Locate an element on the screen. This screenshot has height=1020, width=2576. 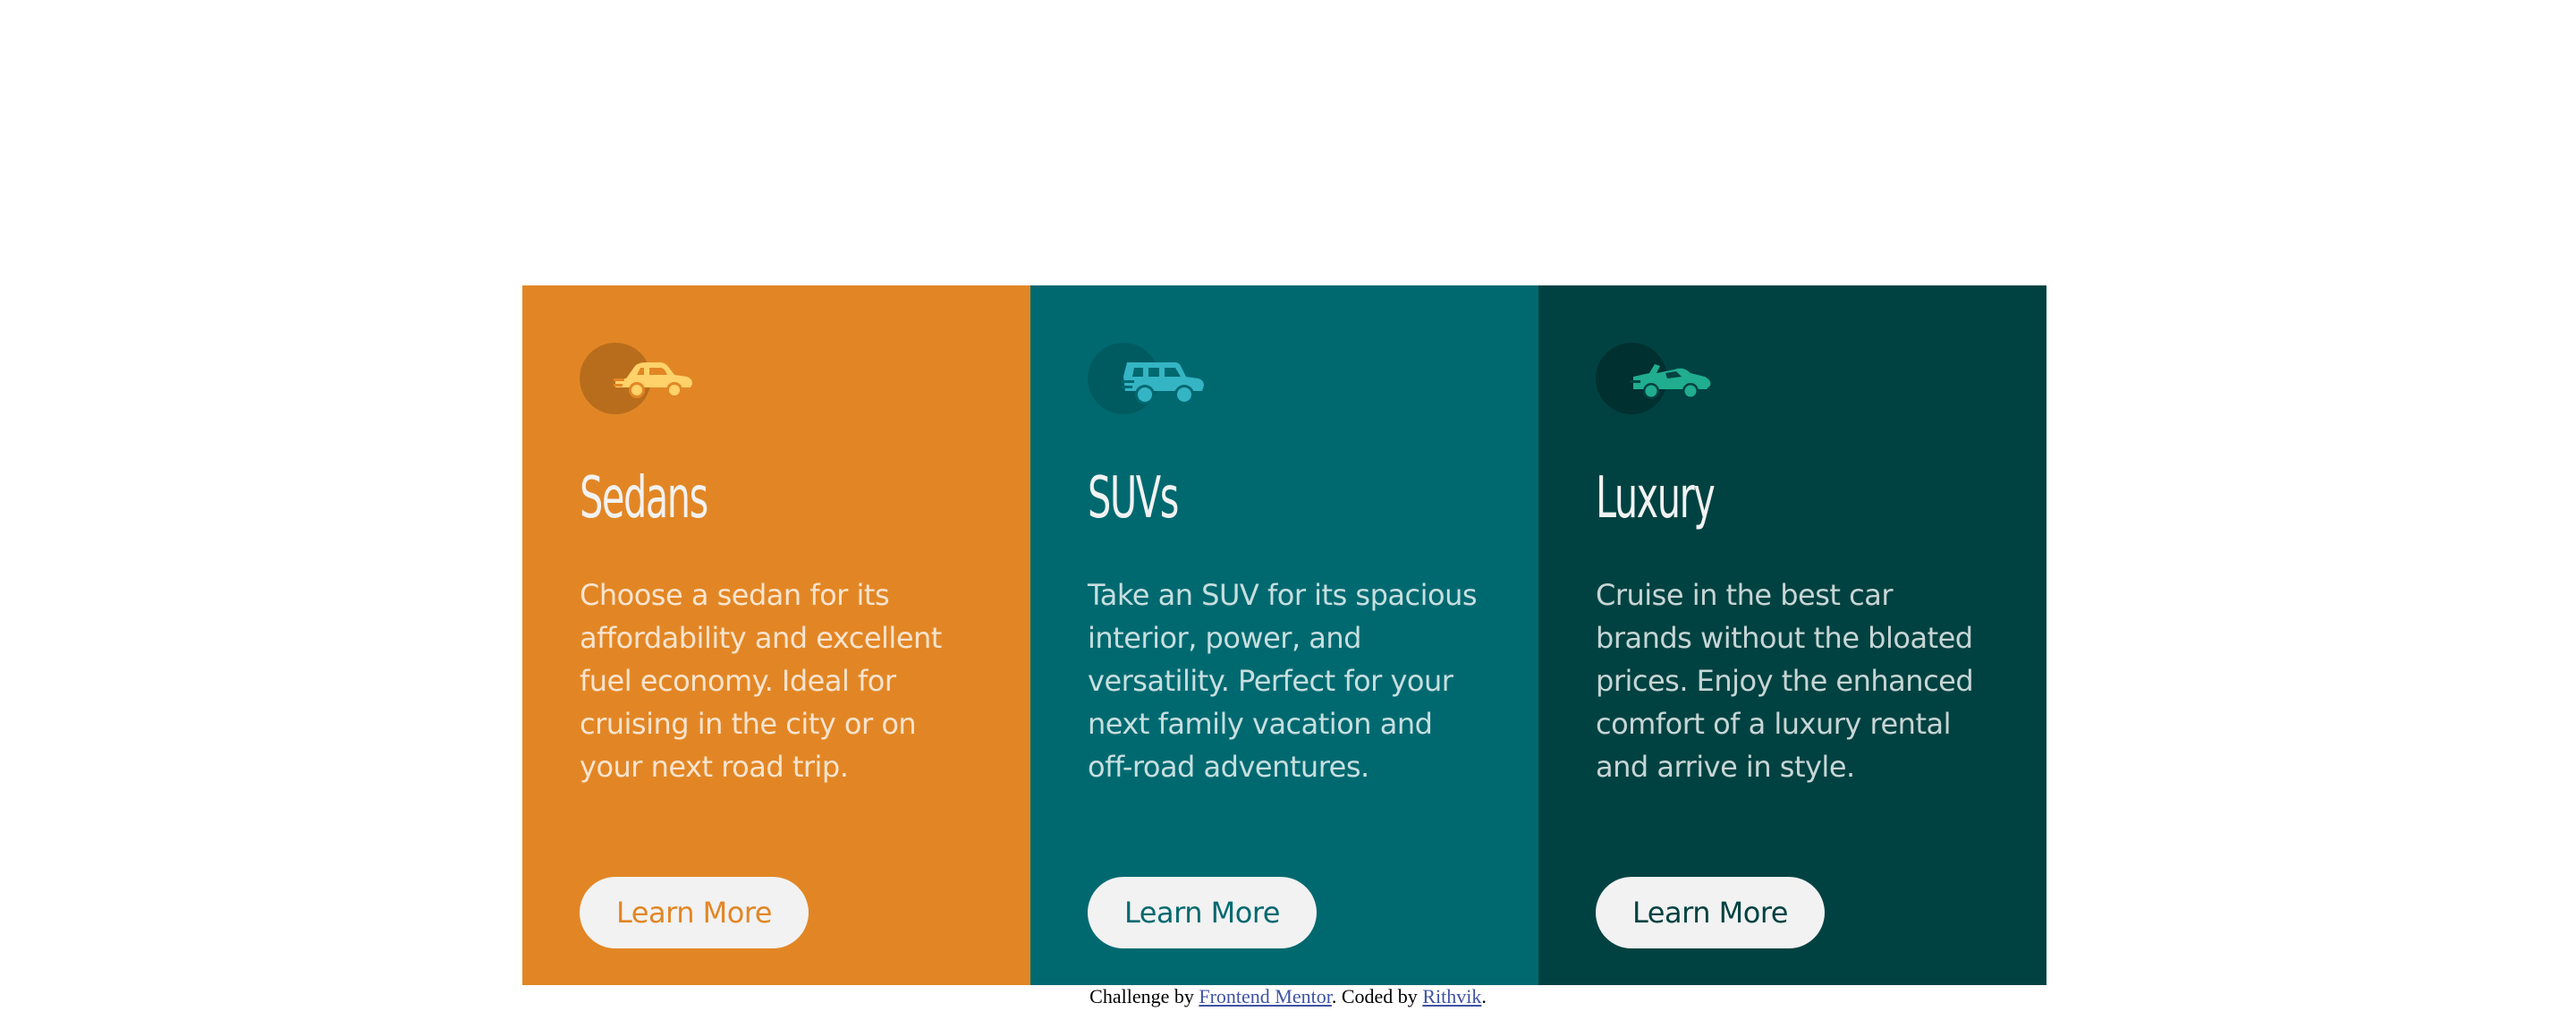
attribution-middle: . Coded by is located at coordinates (1377, 996).